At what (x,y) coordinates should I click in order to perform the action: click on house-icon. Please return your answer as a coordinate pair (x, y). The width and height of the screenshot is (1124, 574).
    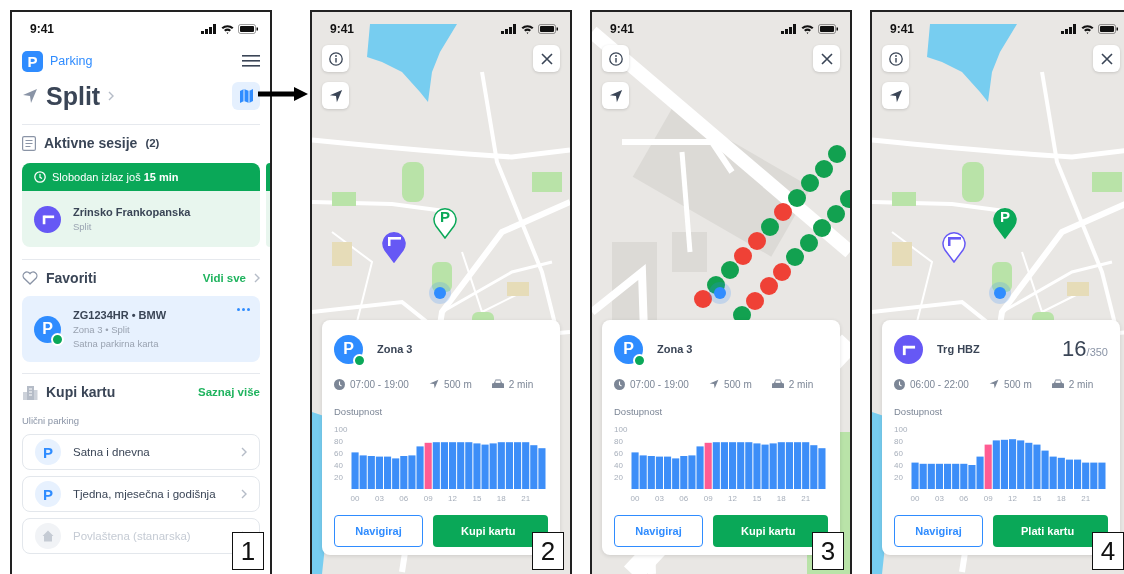
    Looking at the image, I should click on (48, 536).